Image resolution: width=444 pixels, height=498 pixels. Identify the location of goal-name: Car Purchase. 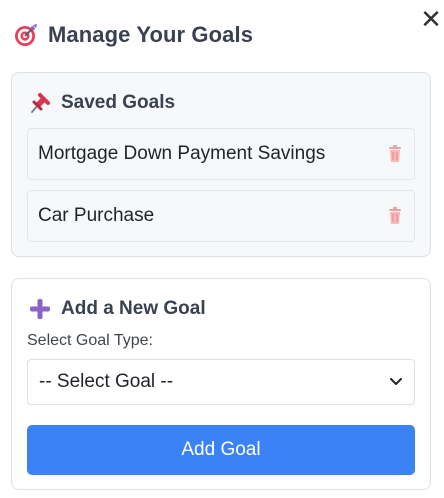
(96, 215).